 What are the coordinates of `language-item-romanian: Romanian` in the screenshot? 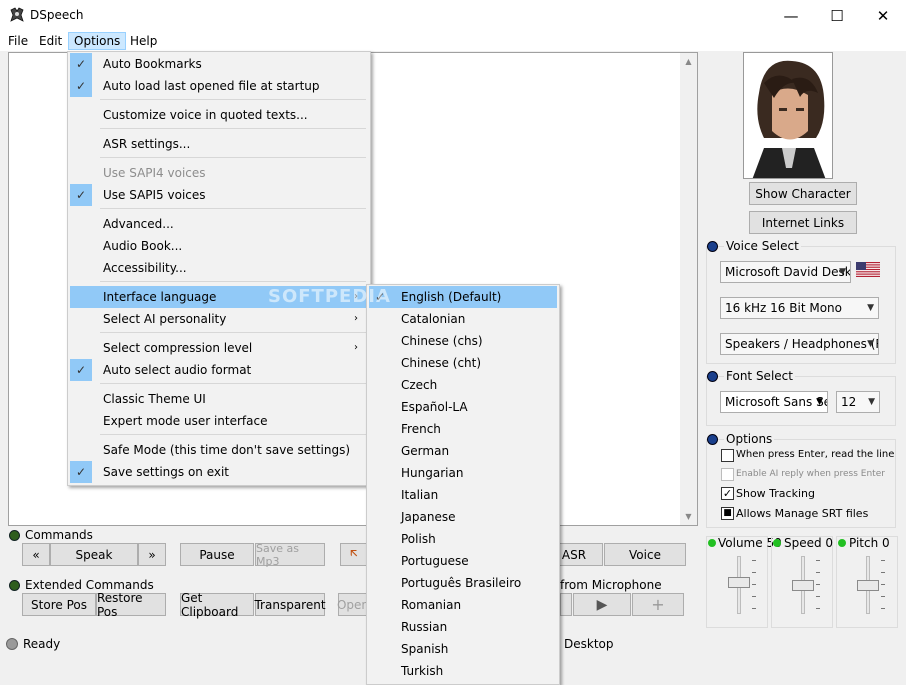 It's located at (463, 605).